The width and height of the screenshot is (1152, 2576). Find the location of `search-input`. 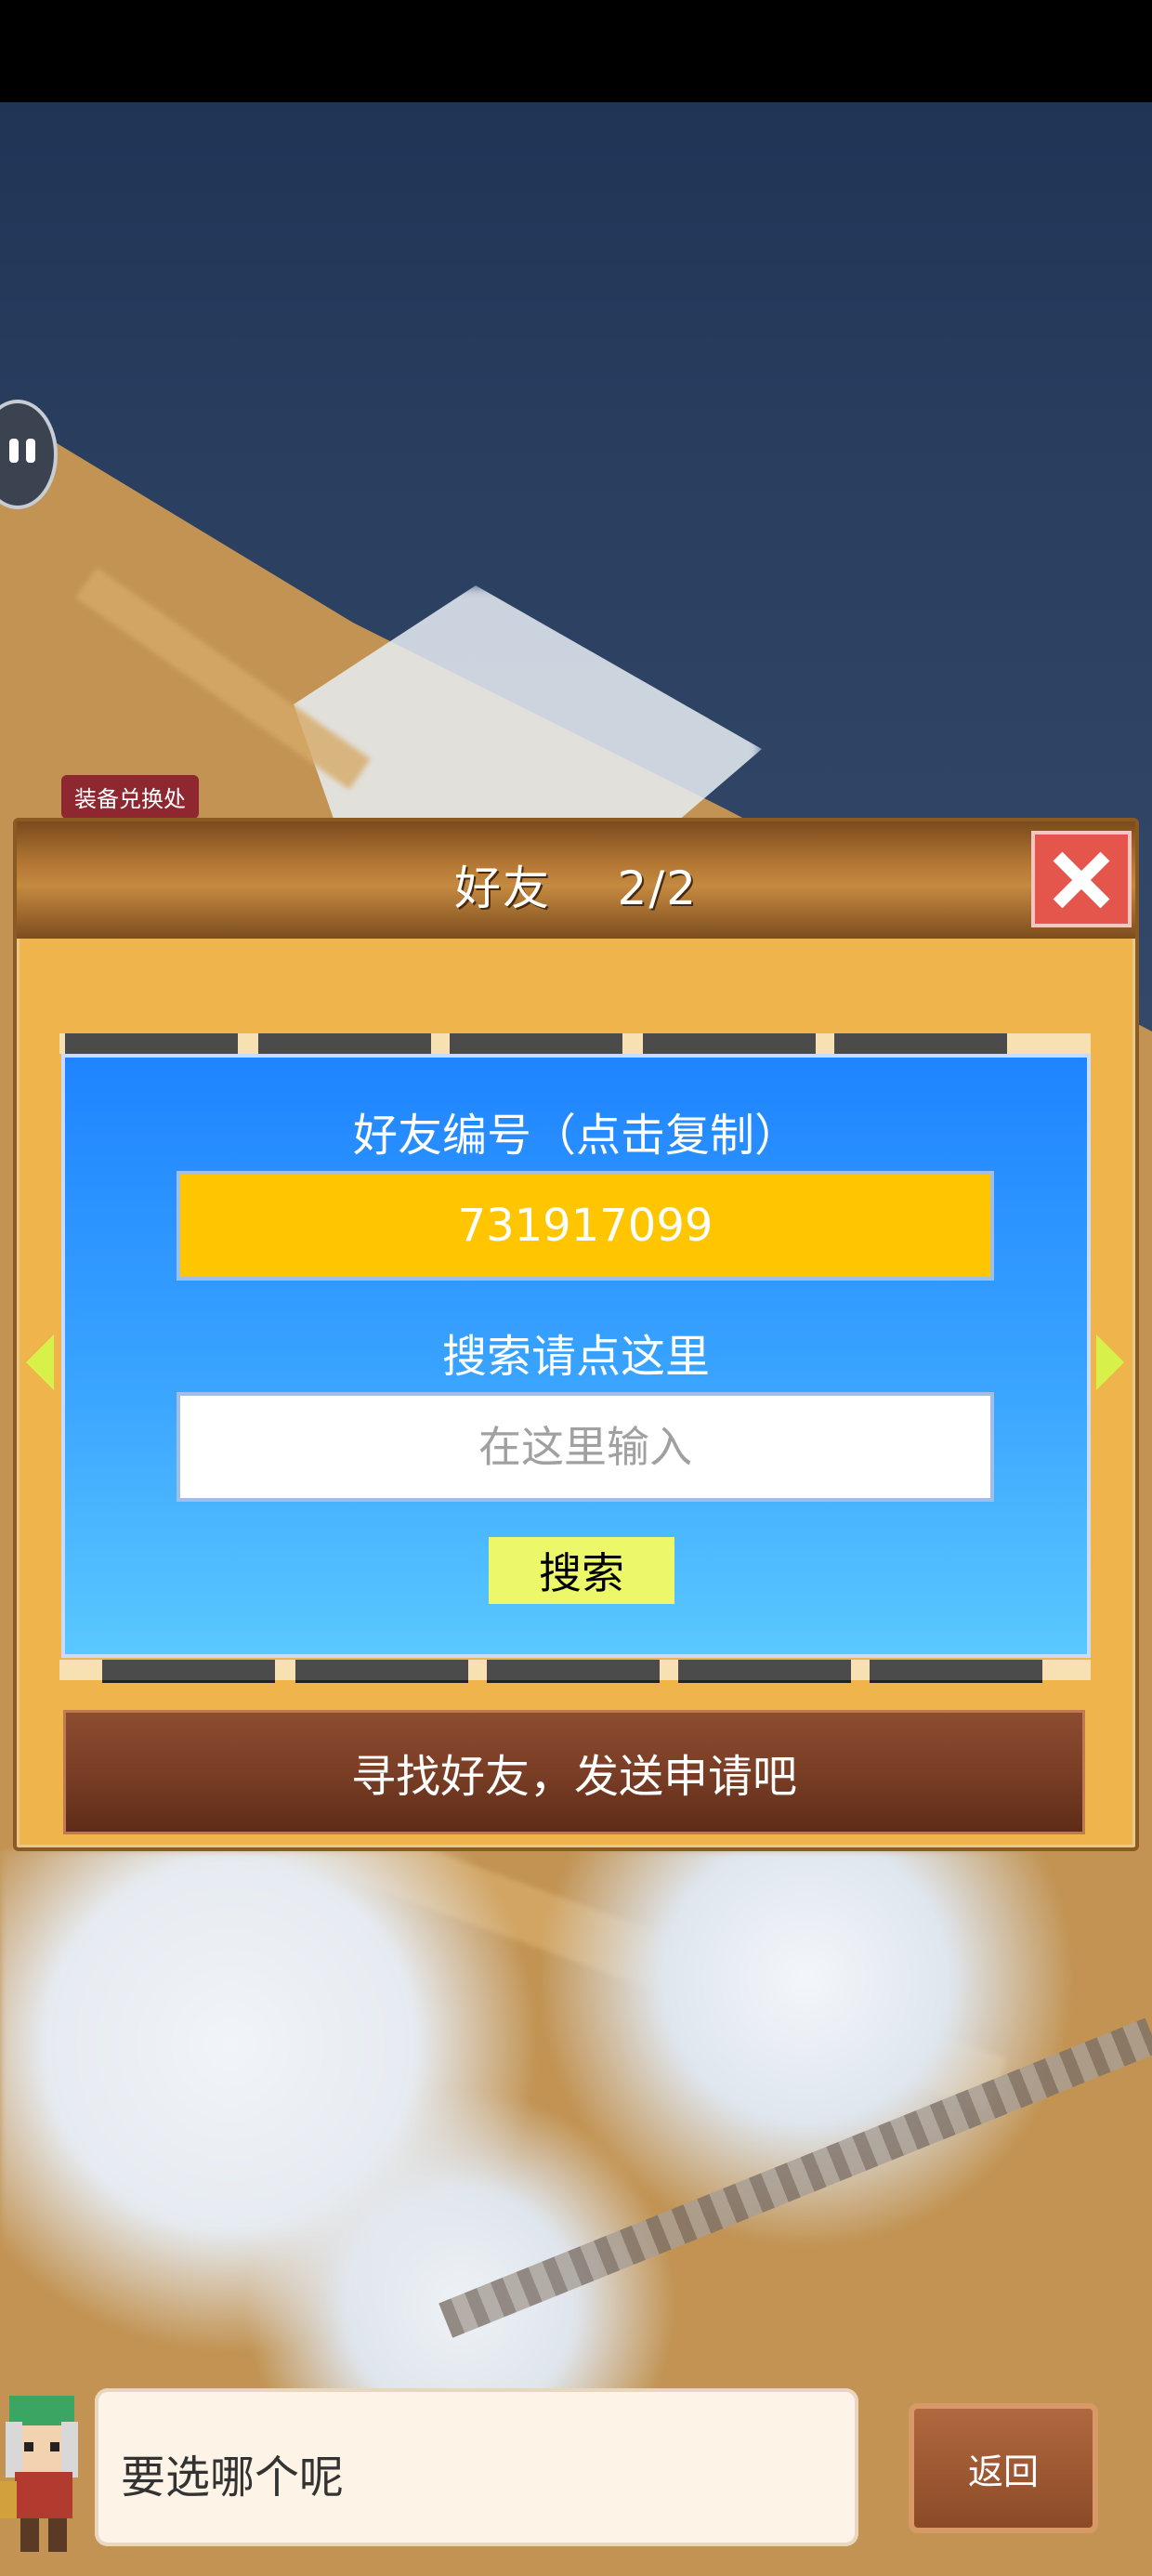

search-input is located at coordinates (585, 1447).